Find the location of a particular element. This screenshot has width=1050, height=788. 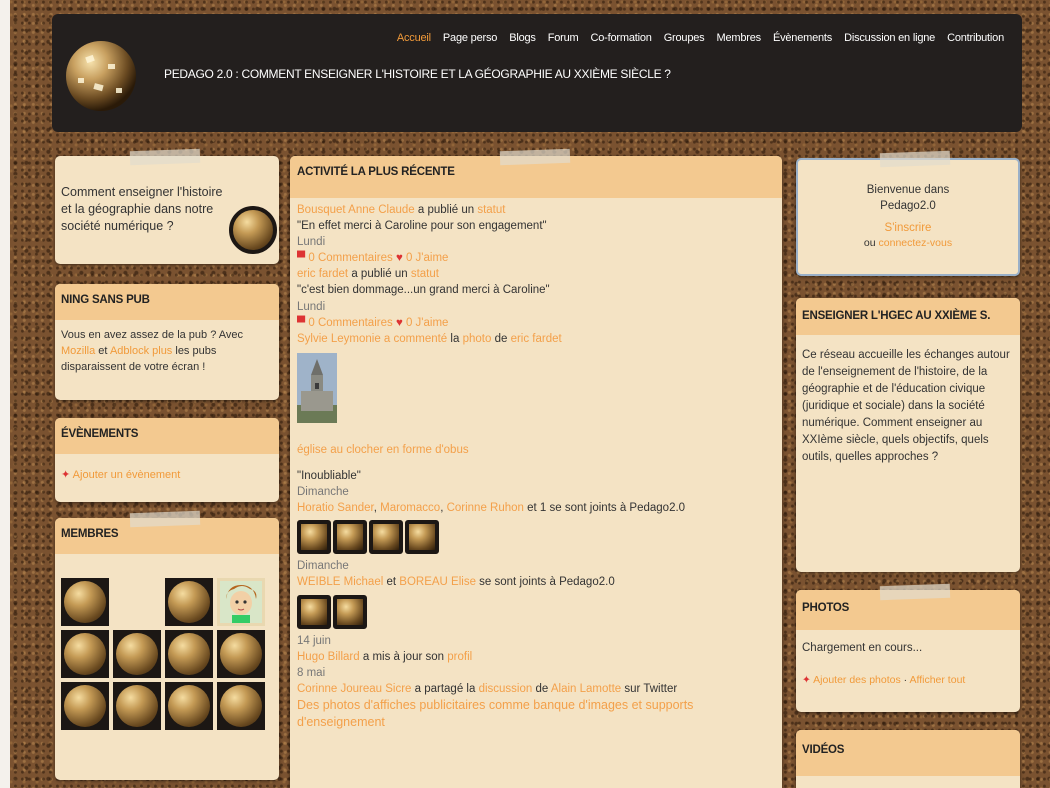

joined-avatars is located at coordinates (536, 611).